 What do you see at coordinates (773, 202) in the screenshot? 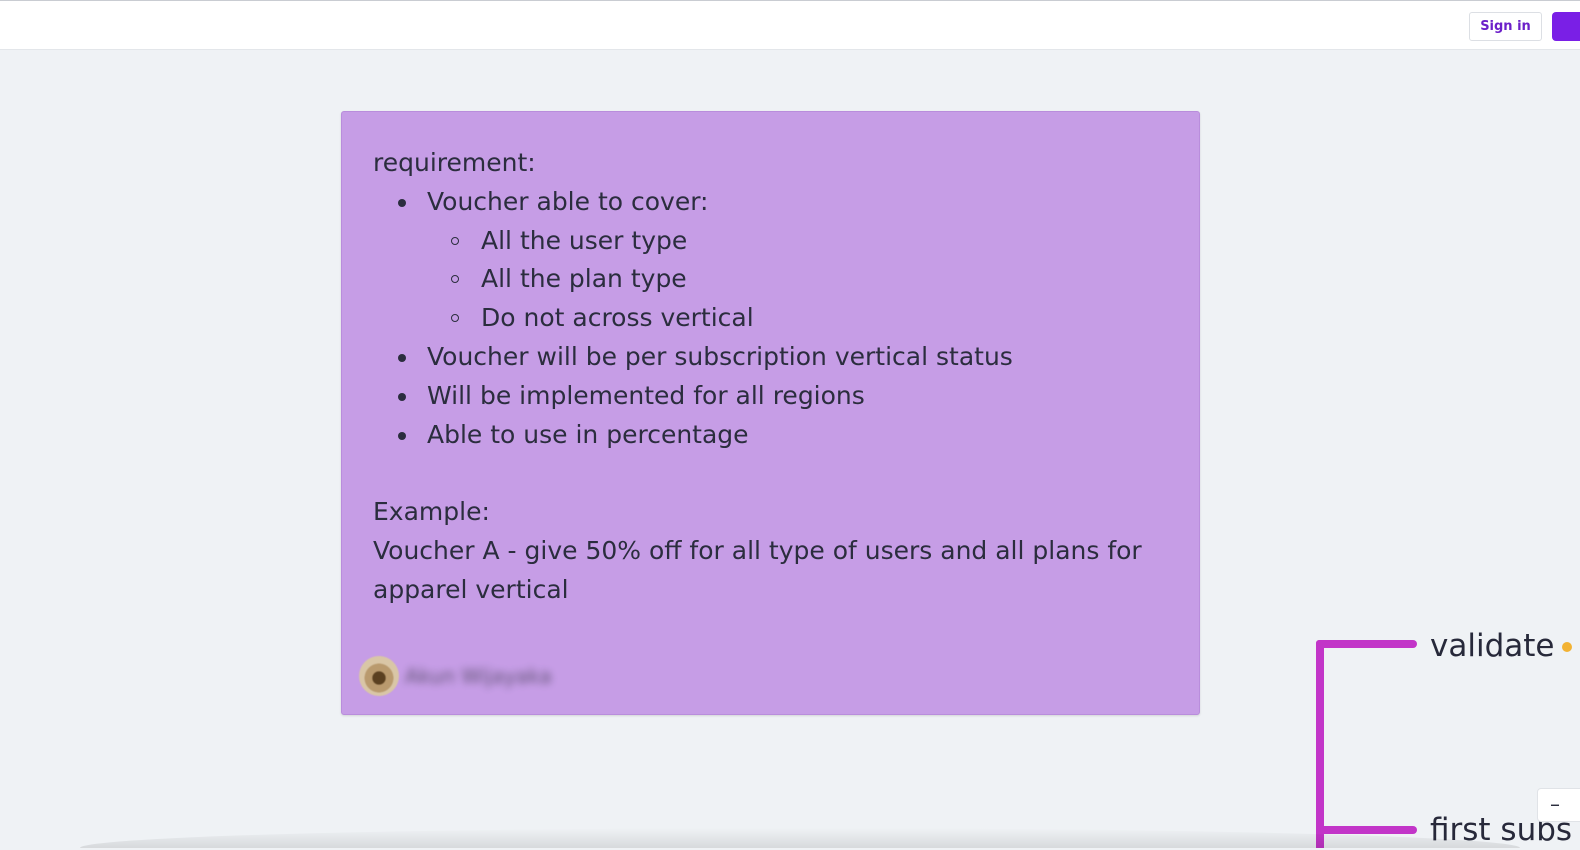
I see `bullet-item: Voucher able to cover:` at bounding box center [773, 202].